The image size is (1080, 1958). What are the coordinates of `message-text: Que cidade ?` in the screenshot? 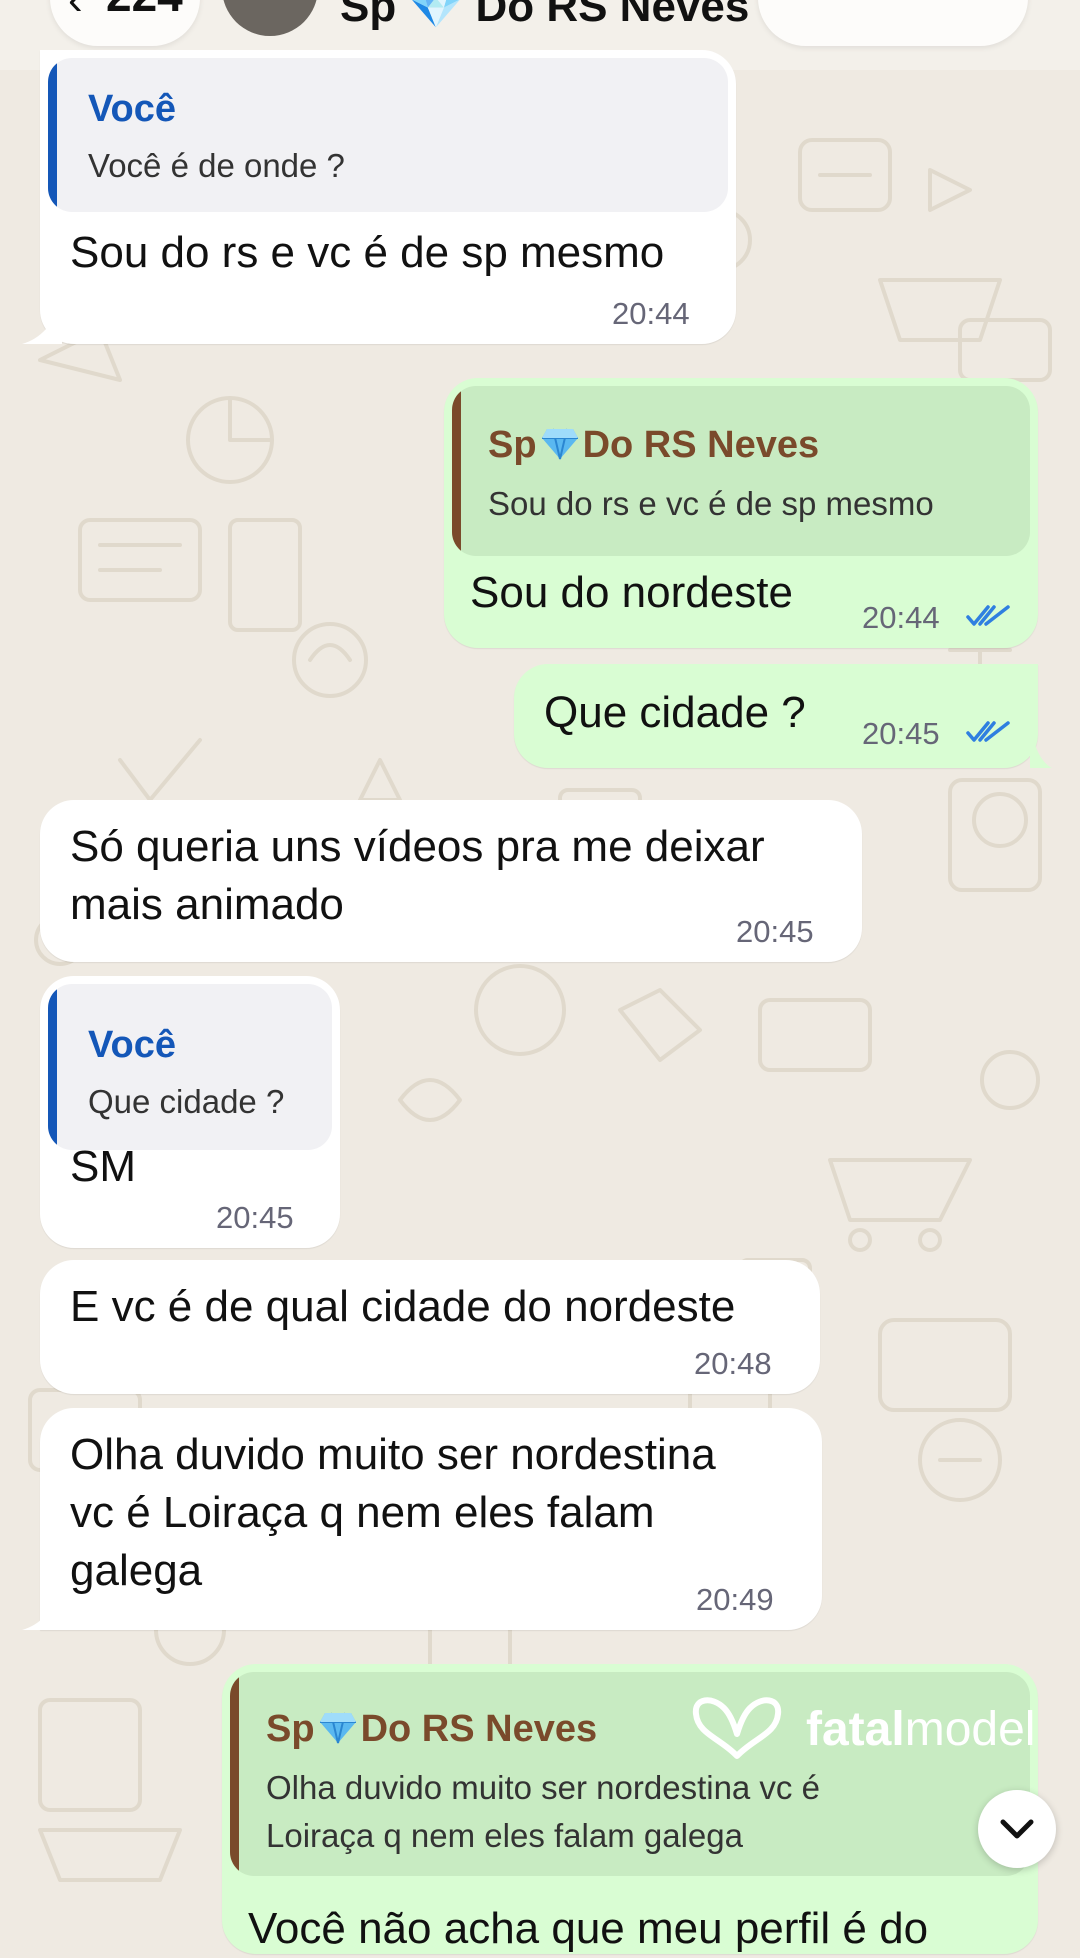 It's located at (675, 712).